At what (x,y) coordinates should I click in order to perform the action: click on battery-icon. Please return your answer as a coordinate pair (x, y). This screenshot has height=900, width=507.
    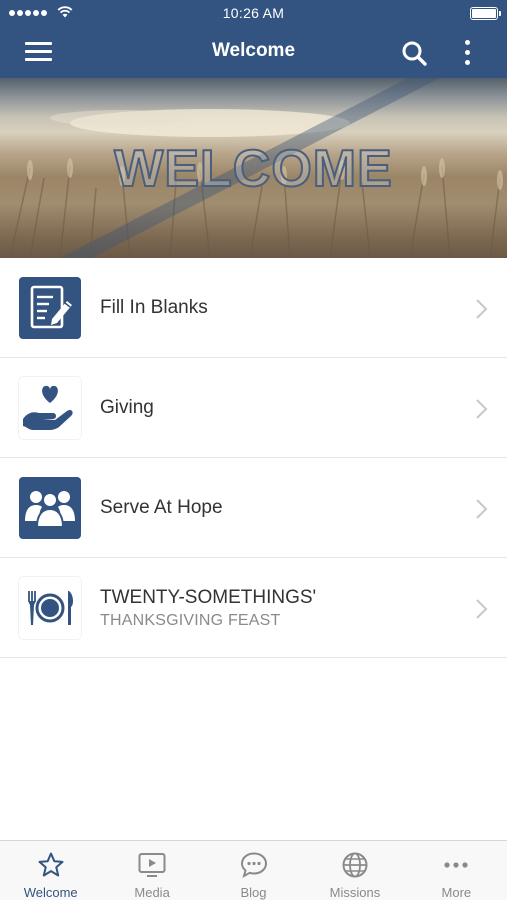
    Looking at the image, I should click on (485, 13).